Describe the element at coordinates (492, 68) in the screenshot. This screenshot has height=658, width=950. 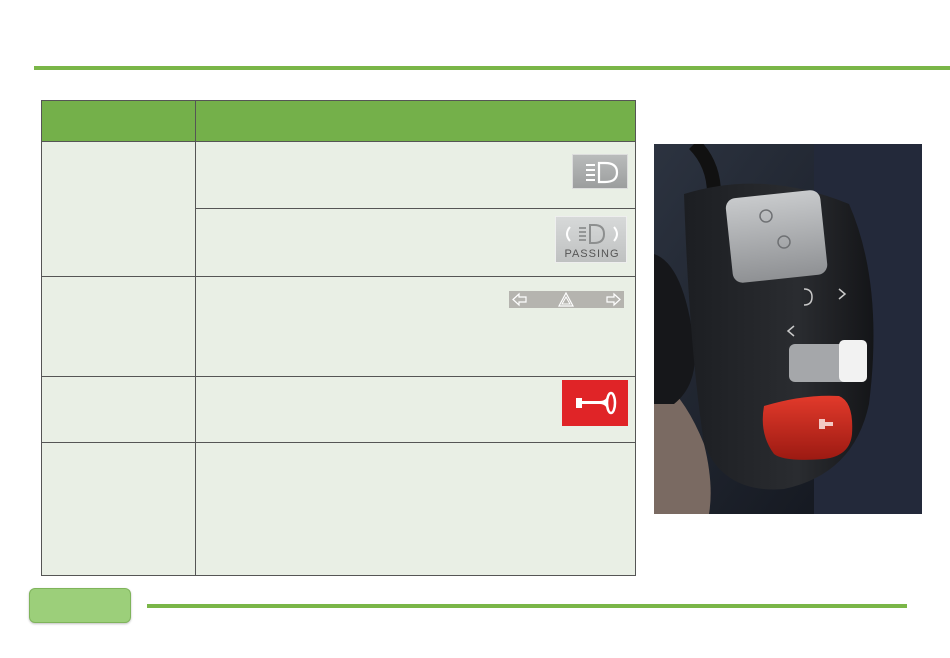
I see `top-divider` at that location.